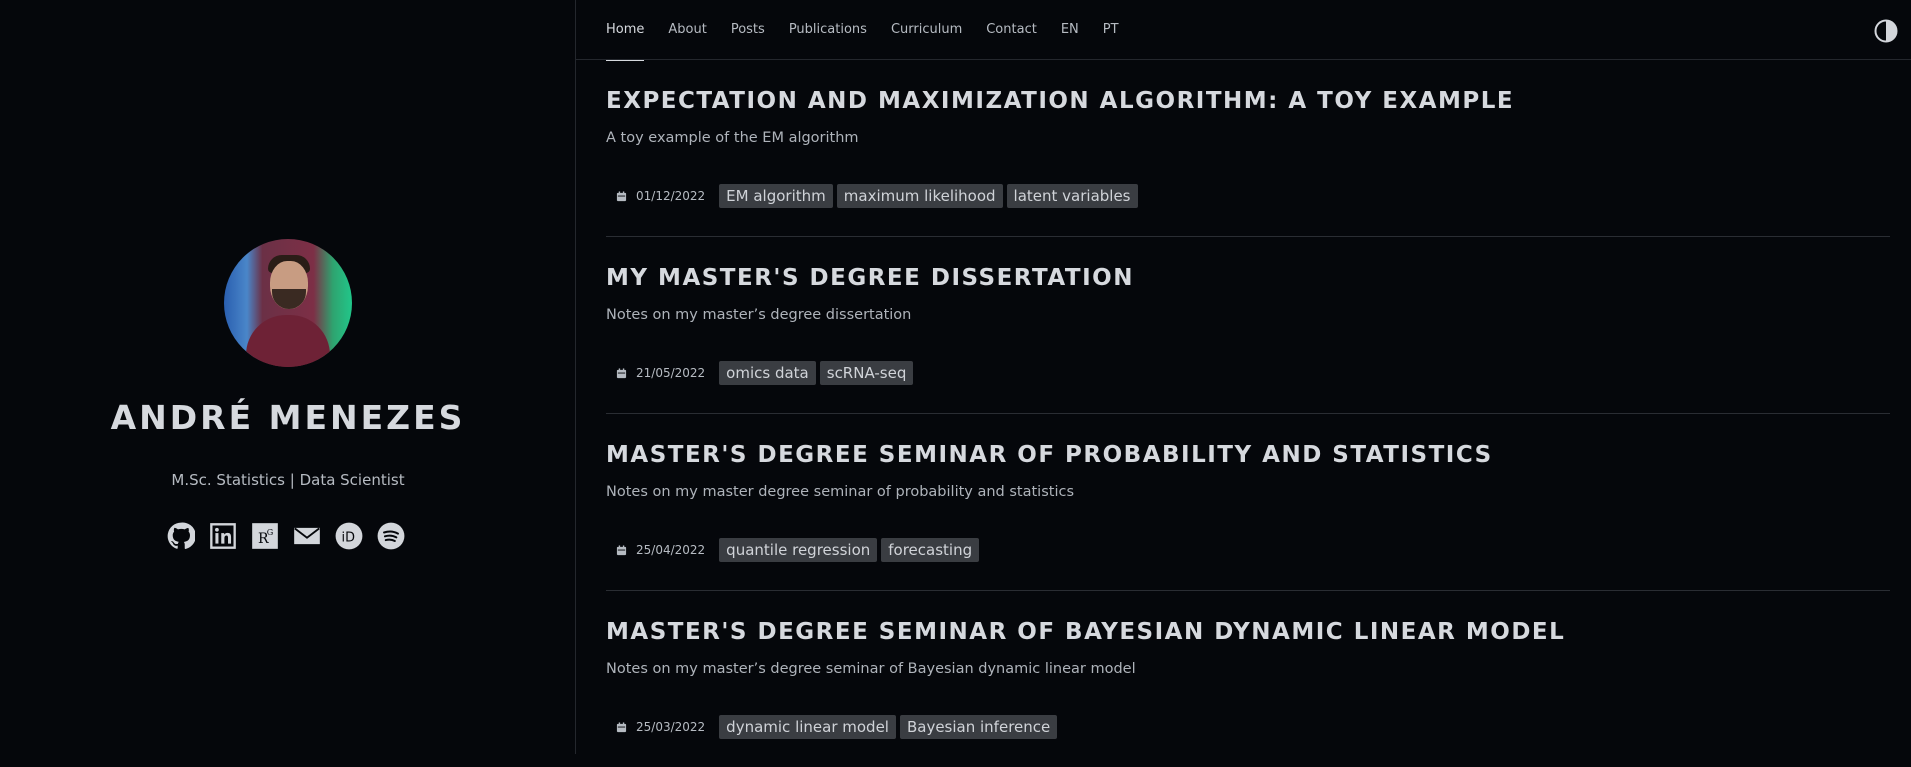 The width and height of the screenshot is (1911, 767). I want to click on nav-curriculum: Curriculum, so click(926, 30).